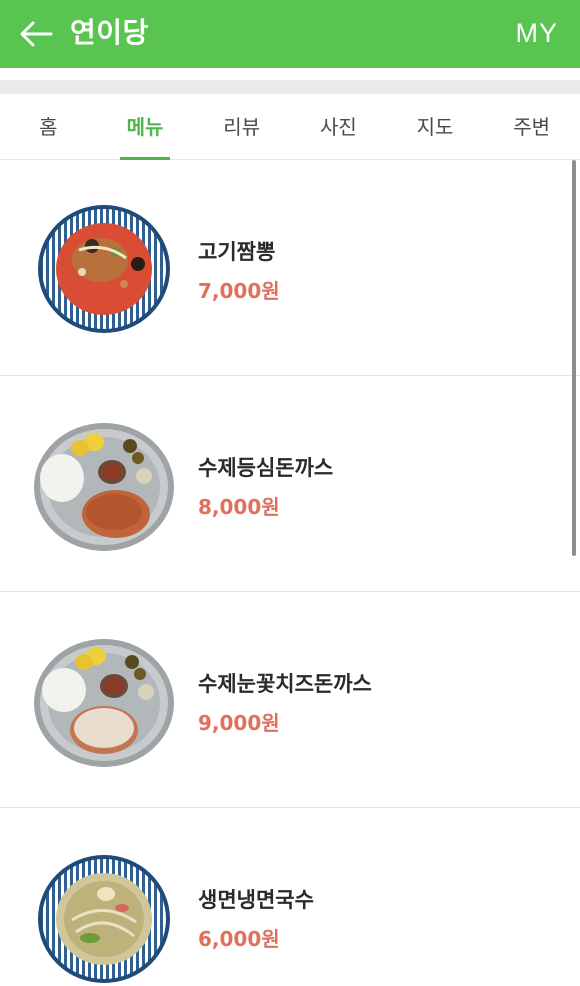 The image size is (580, 986). What do you see at coordinates (241, 126) in the screenshot?
I see `tab-reviews: 리뷰` at bounding box center [241, 126].